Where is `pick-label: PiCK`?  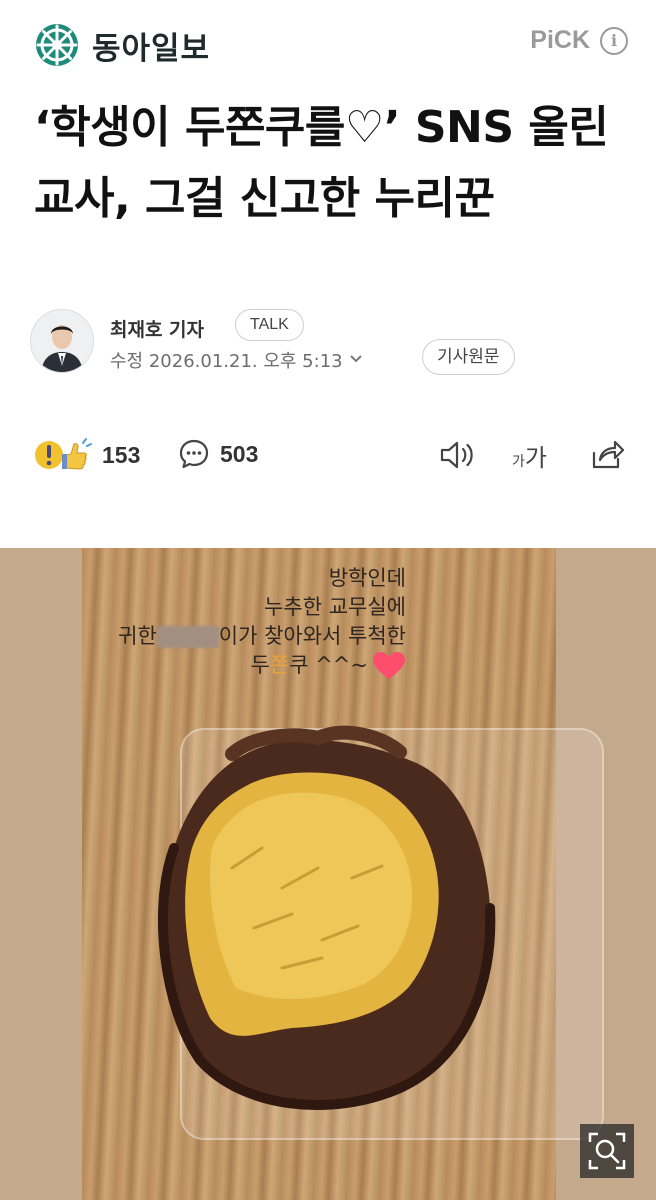 pick-label: PiCK is located at coordinates (560, 40).